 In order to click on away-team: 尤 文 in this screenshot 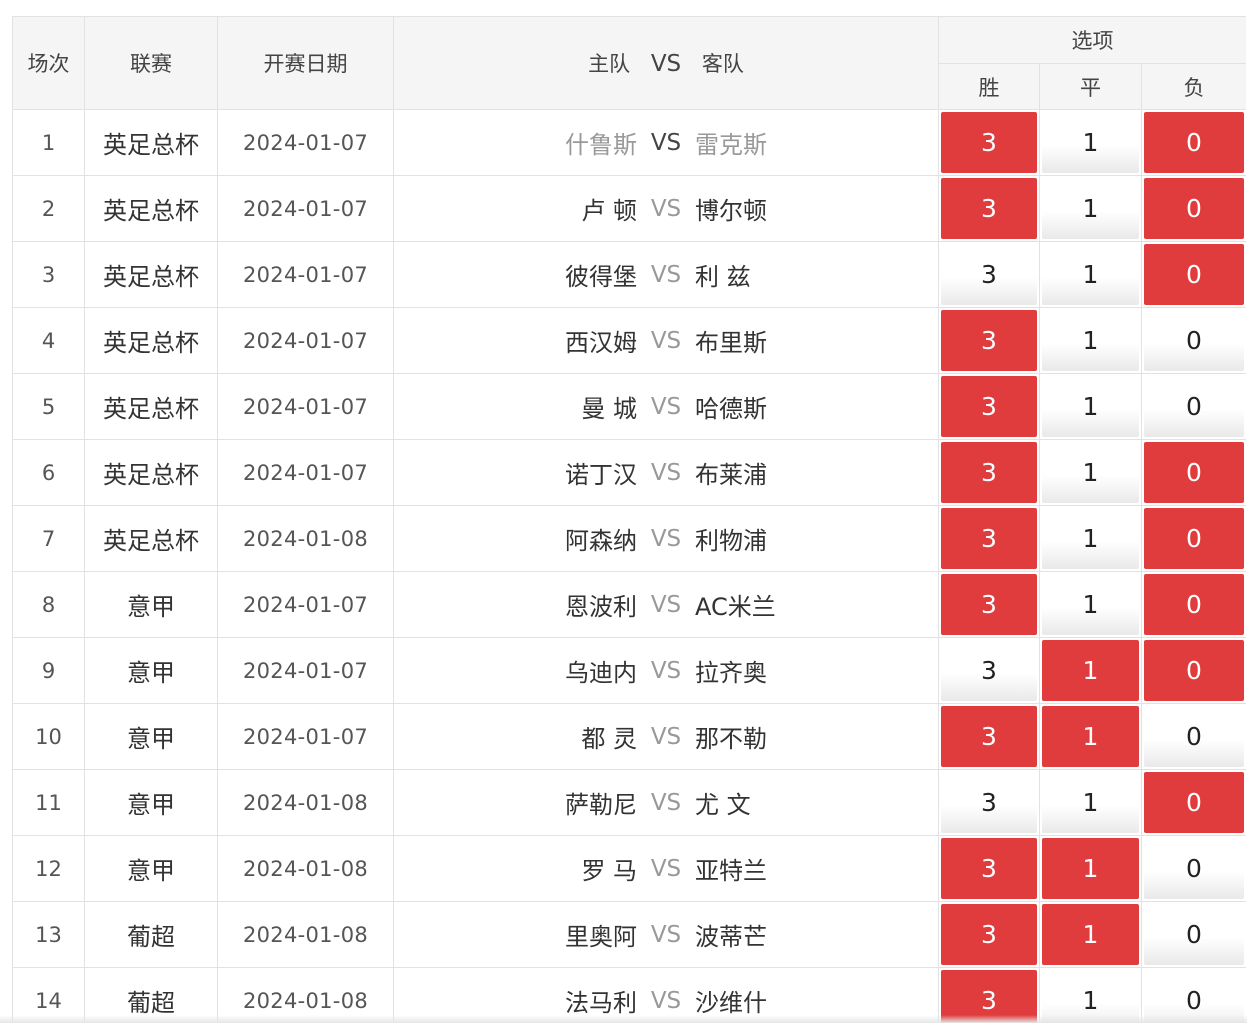, I will do `click(723, 805)`.